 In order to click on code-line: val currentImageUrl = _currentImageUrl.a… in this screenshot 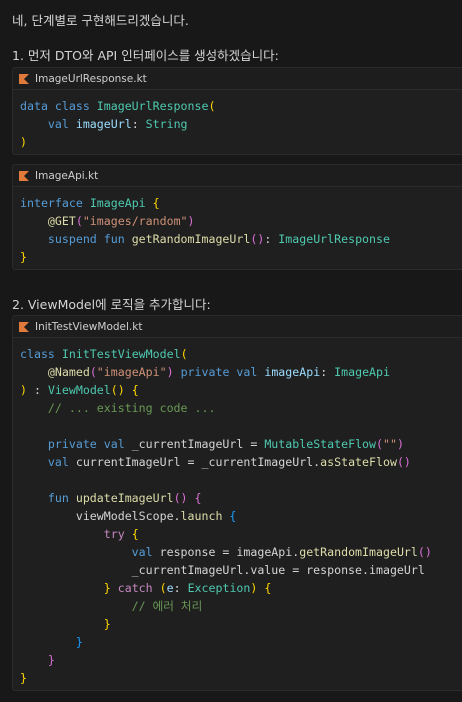, I will do `click(241, 462)`.